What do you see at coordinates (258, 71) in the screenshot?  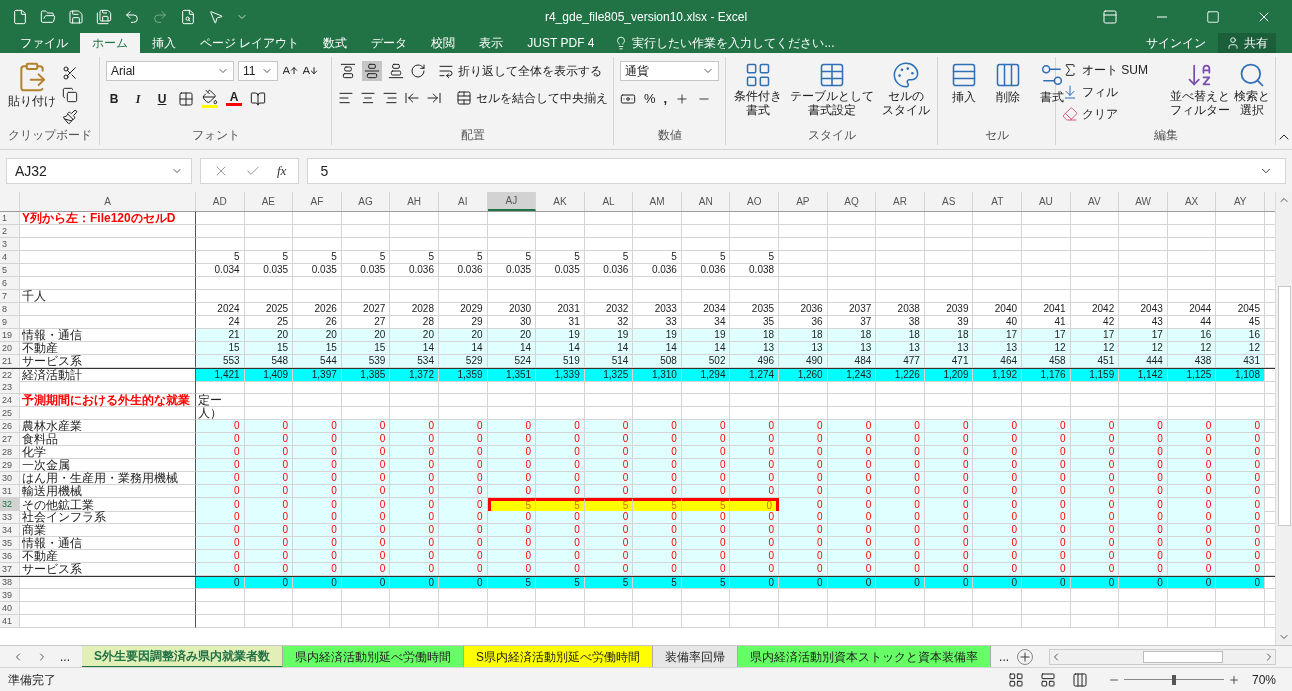 I see `font-size-field: 11` at bounding box center [258, 71].